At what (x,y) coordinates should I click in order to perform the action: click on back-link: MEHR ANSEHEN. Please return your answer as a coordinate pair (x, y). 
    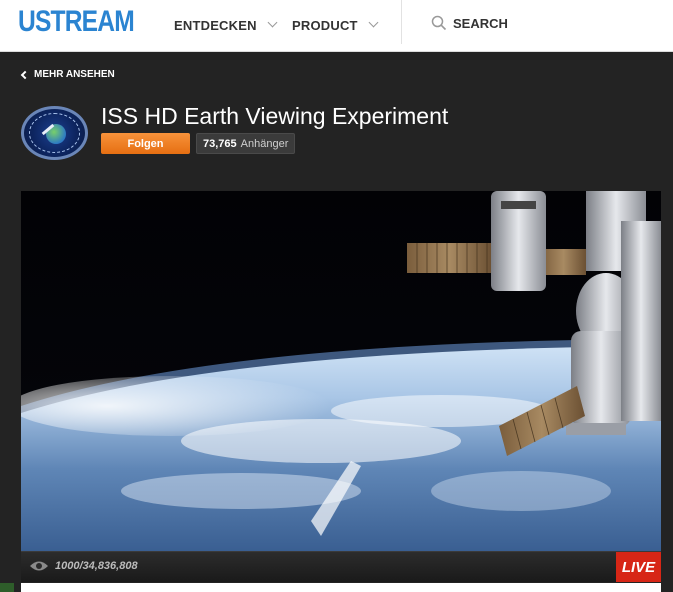
    Looking at the image, I should click on (67, 74).